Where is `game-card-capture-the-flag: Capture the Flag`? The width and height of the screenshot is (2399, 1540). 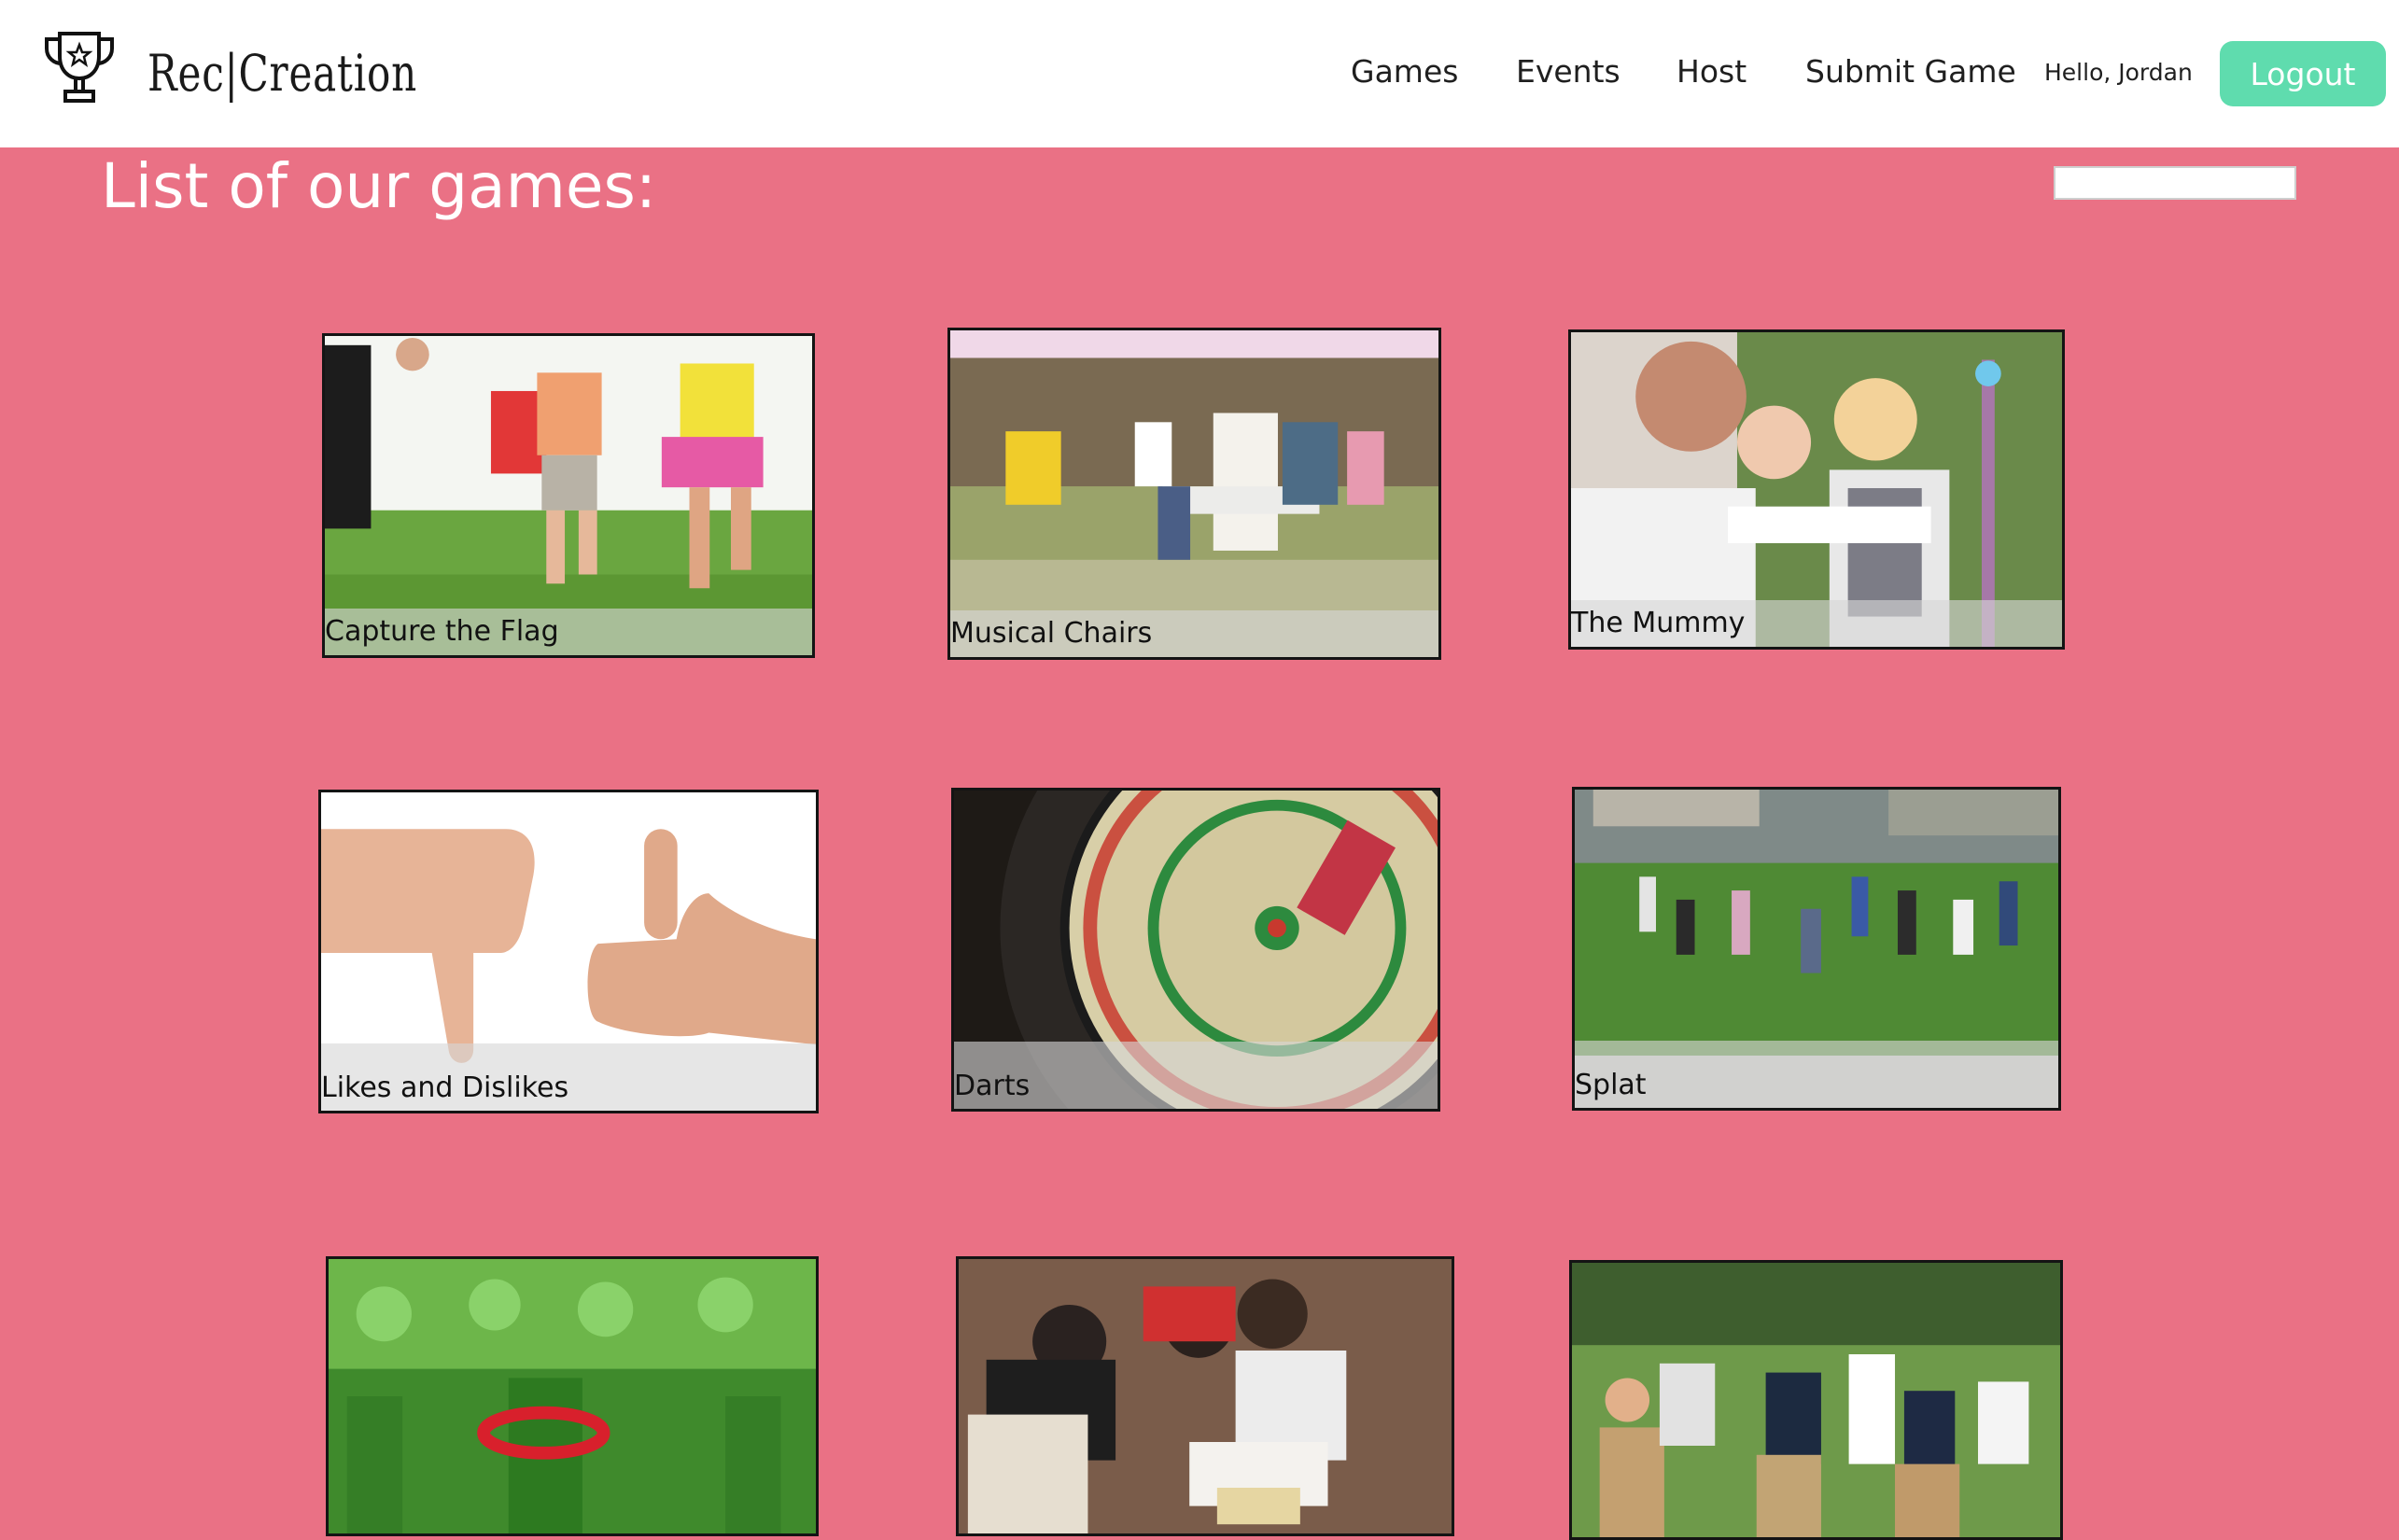
game-card-capture-the-flag: Capture the Flag is located at coordinates (568, 495).